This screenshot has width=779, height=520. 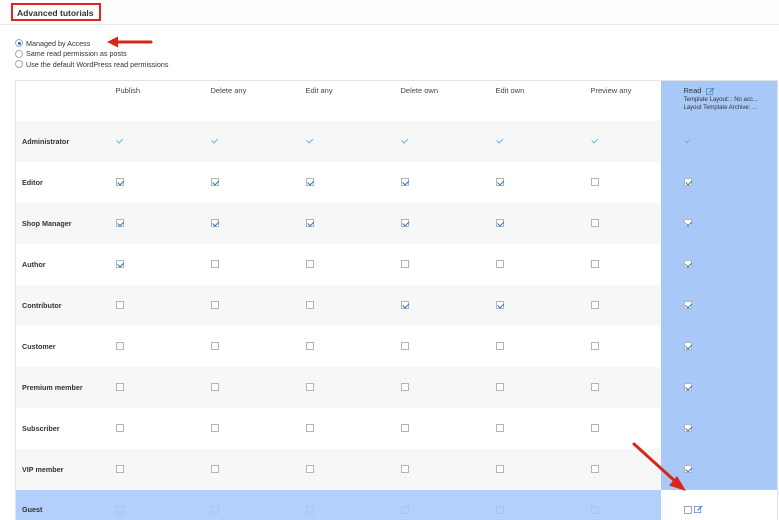 I want to click on role-name: Contributor, so click(x=42, y=305).